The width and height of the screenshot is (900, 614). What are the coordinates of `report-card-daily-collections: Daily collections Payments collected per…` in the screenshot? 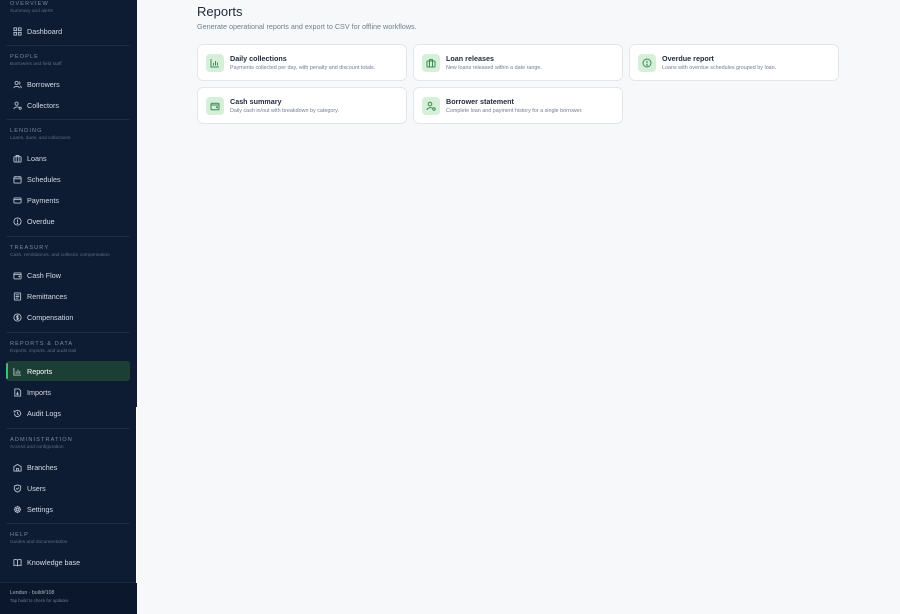 It's located at (302, 62).